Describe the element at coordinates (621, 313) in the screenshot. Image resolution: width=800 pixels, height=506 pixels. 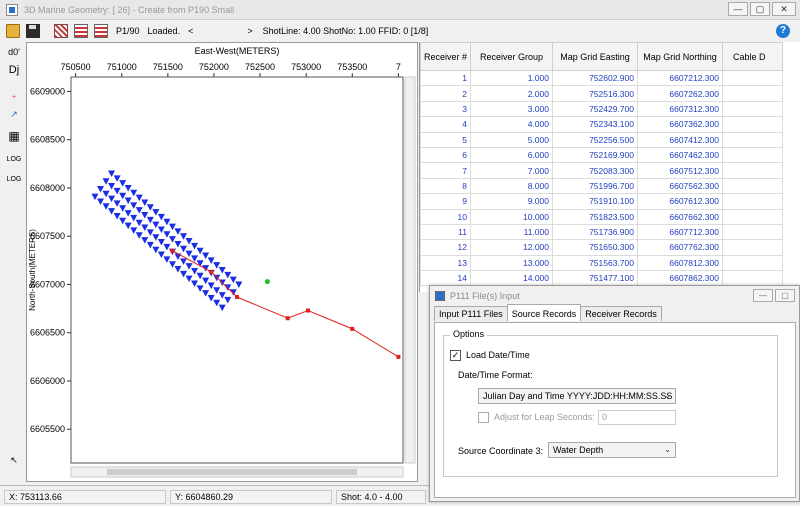
I see `tab-receiver-records: Receiver Records` at that location.